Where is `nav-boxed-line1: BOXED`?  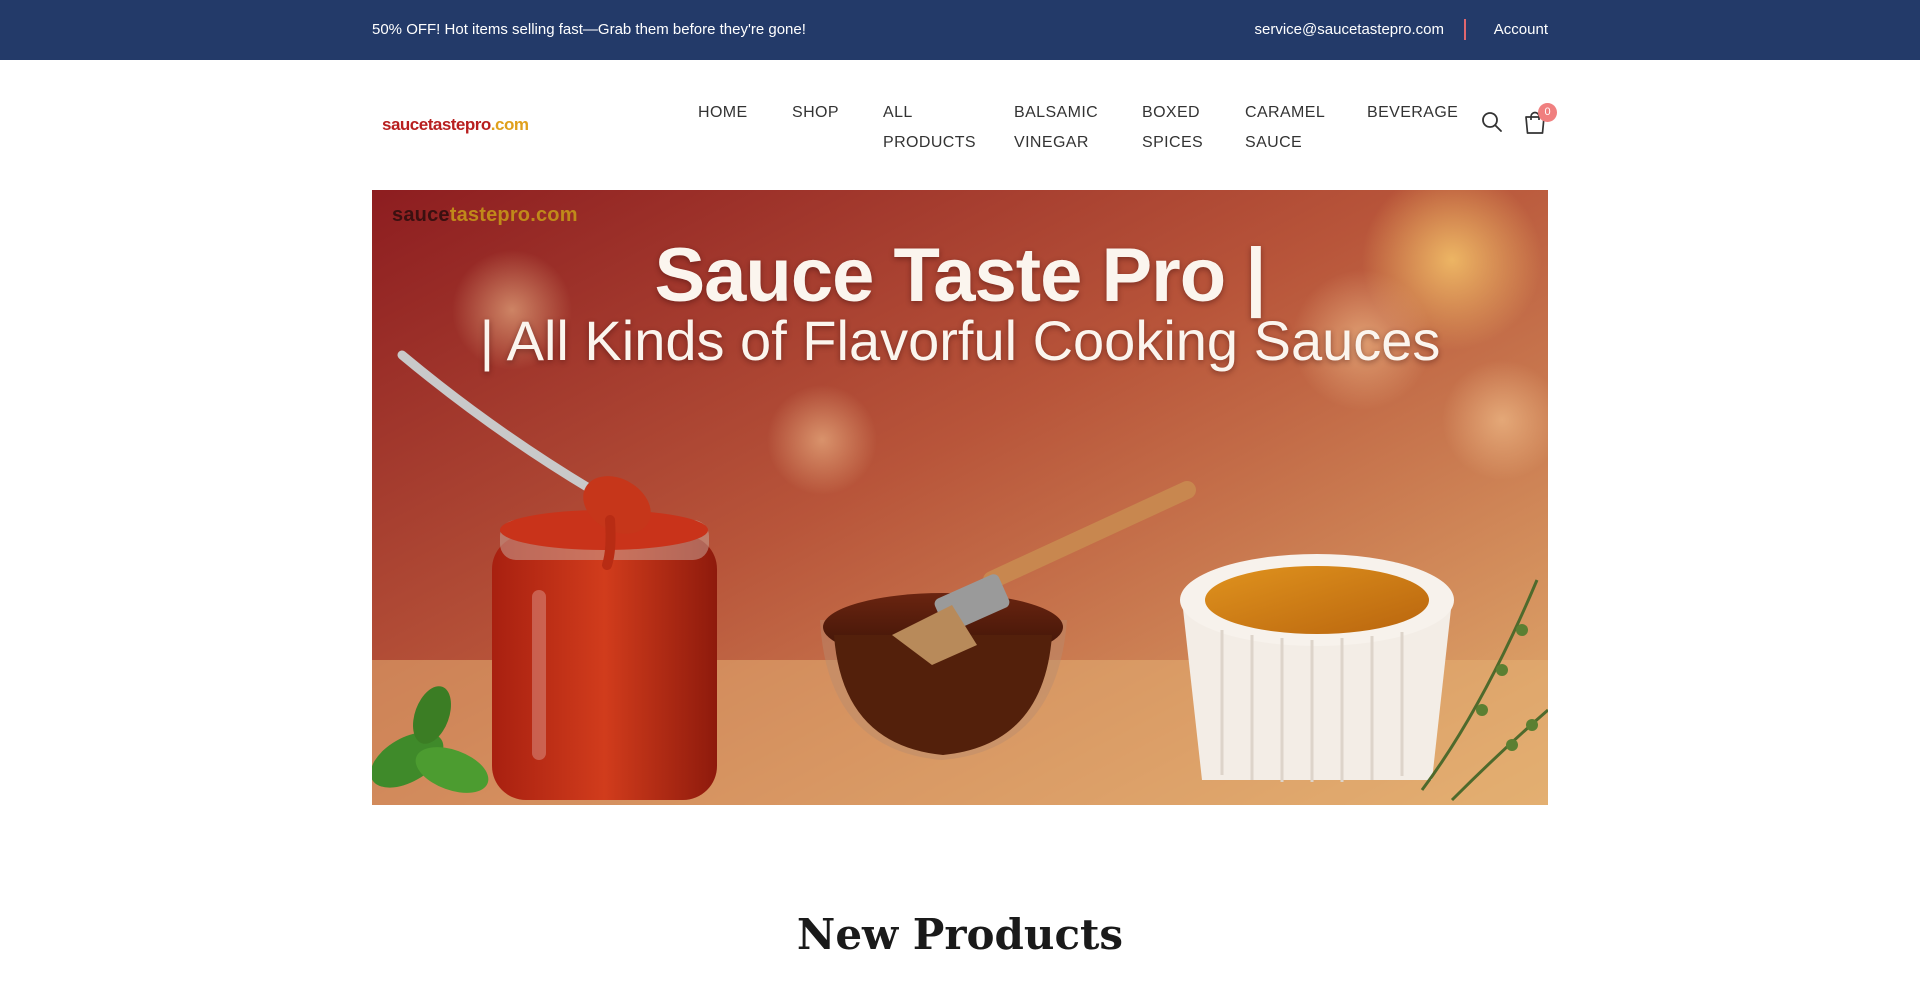 nav-boxed-line1: BOXED is located at coordinates (1171, 112).